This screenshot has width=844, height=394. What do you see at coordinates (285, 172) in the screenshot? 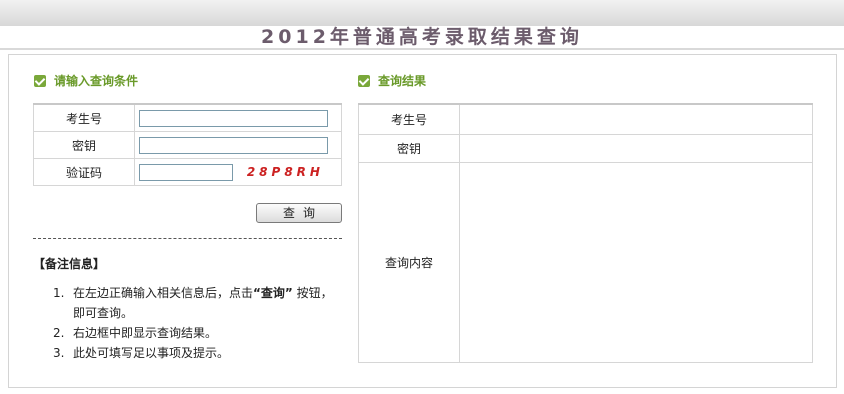
I see `captcha-code: 28P8RH` at bounding box center [285, 172].